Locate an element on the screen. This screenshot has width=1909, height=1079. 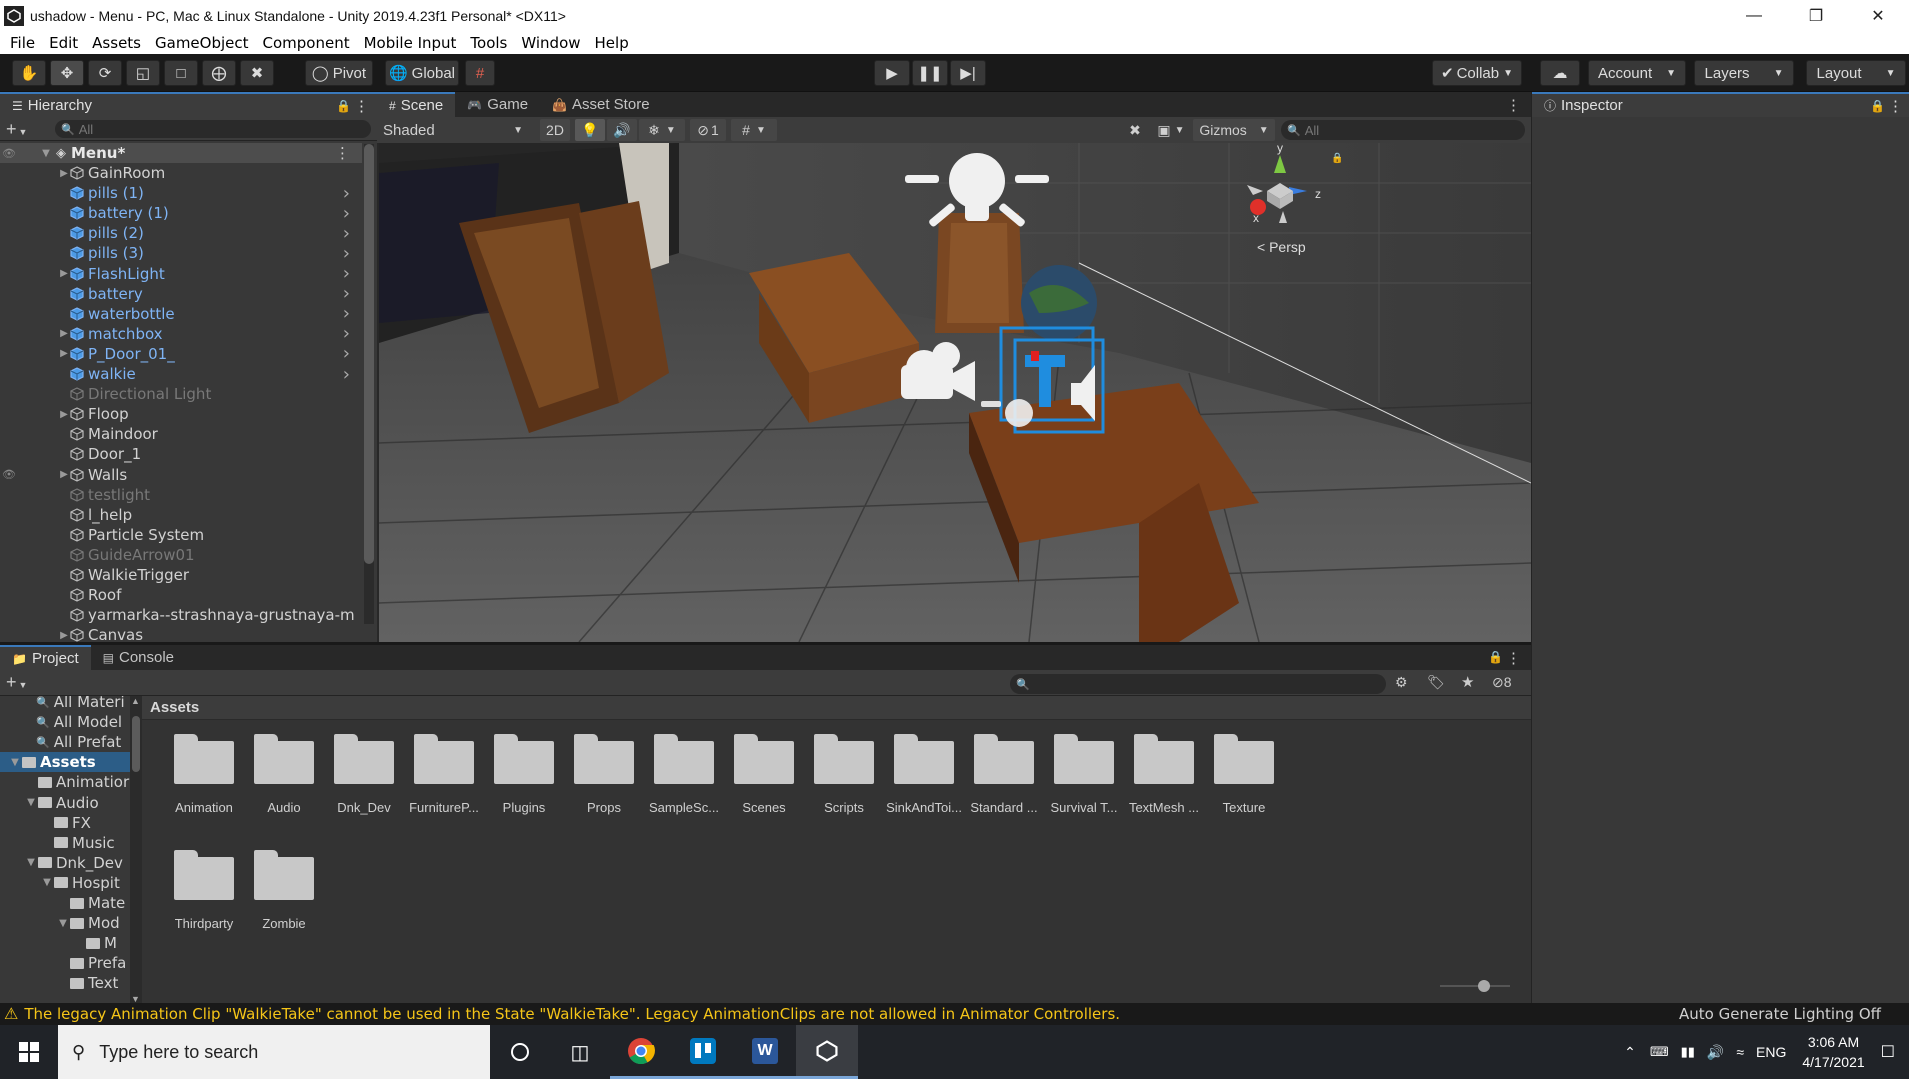
icon-size-slider is located at coordinates (1475, 986).